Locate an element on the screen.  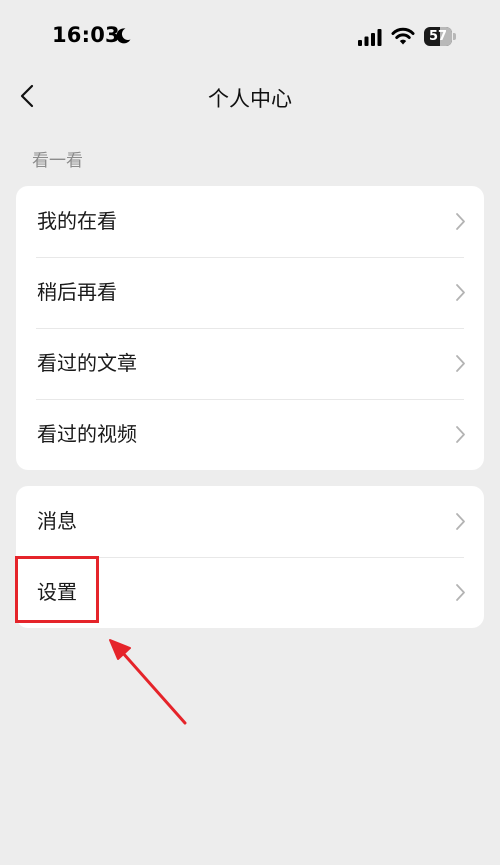
item-label: 我的在看 is located at coordinates (77, 221).